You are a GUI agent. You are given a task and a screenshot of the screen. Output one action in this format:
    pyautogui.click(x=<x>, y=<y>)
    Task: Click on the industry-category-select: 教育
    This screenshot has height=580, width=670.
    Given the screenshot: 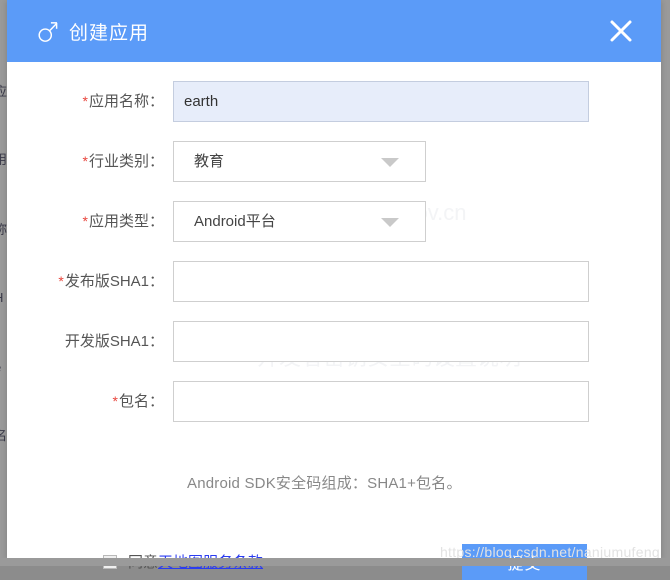 What is the action you would take?
    pyautogui.click(x=299, y=161)
    